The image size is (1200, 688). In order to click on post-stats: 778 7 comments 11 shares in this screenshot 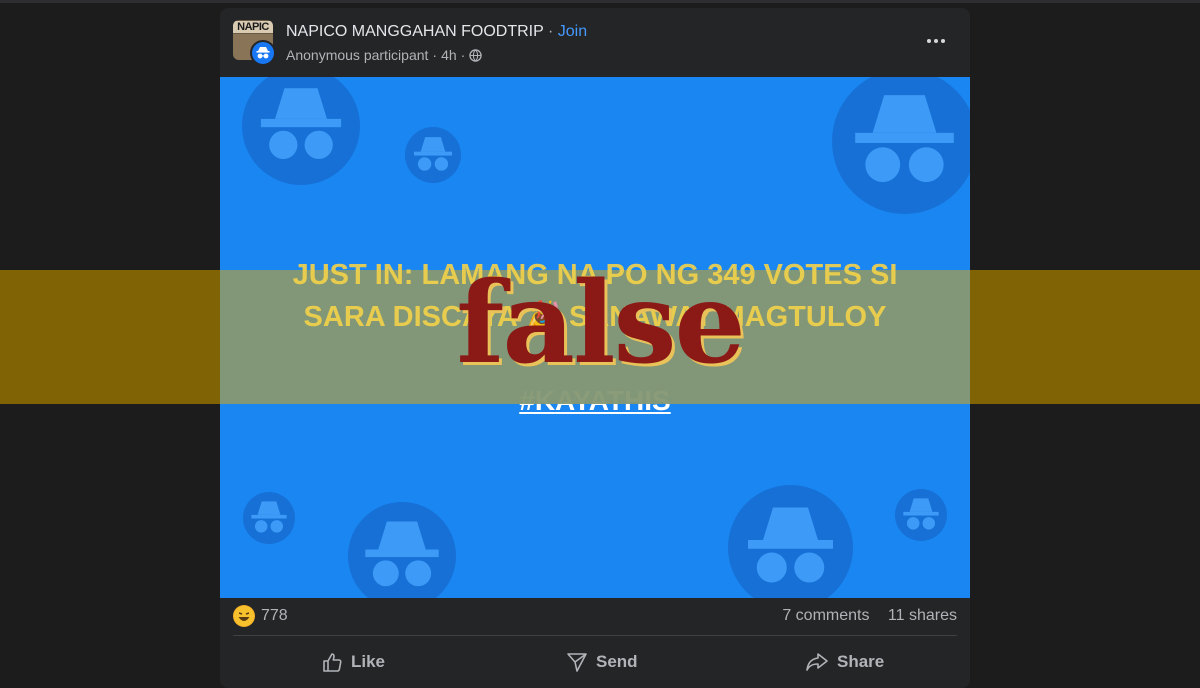, I will do `click(595, 619)`.